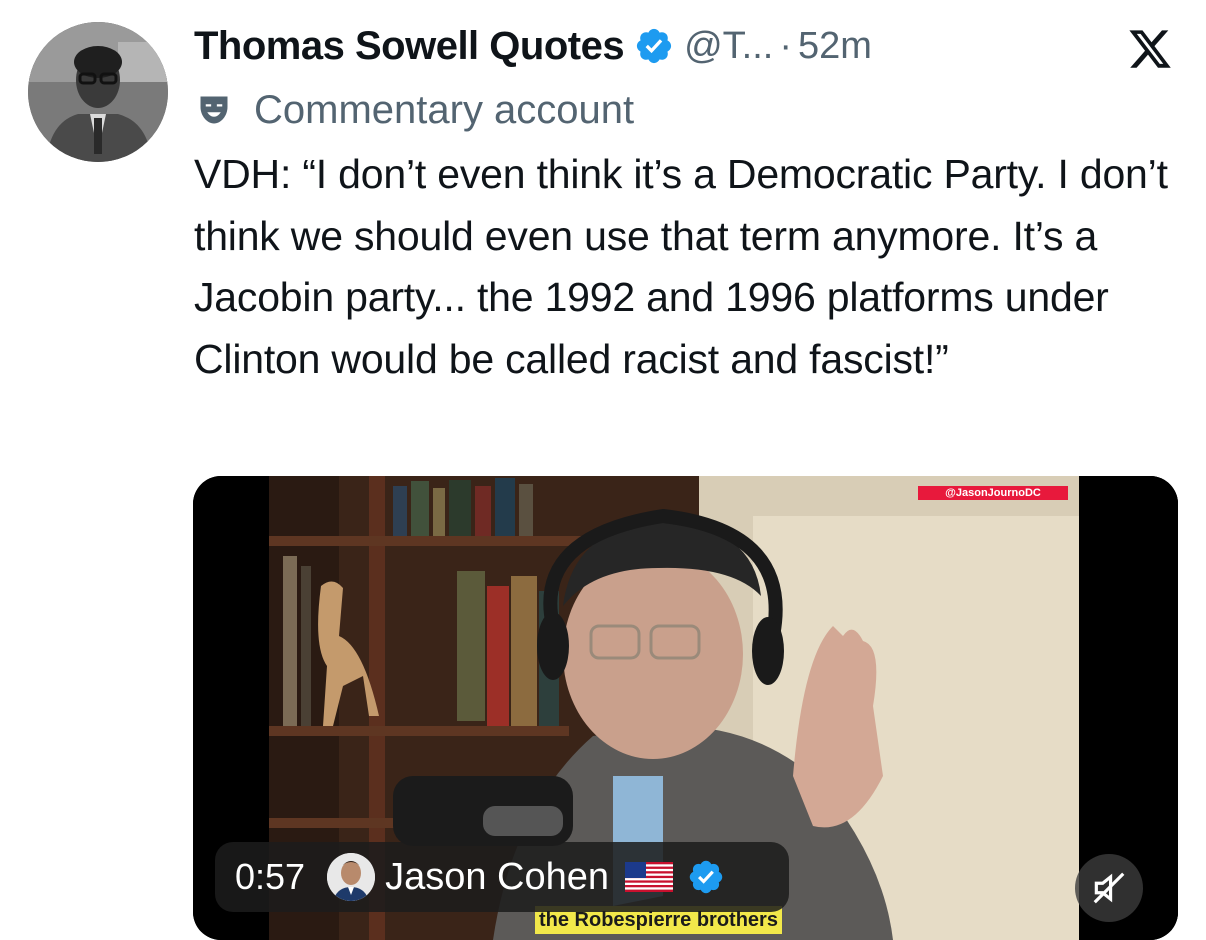 This screenshot has width=1206, height=940. I want to click on tweet-header: Thomas Sowell Quotes @T... · 52m, so click(644, 46).